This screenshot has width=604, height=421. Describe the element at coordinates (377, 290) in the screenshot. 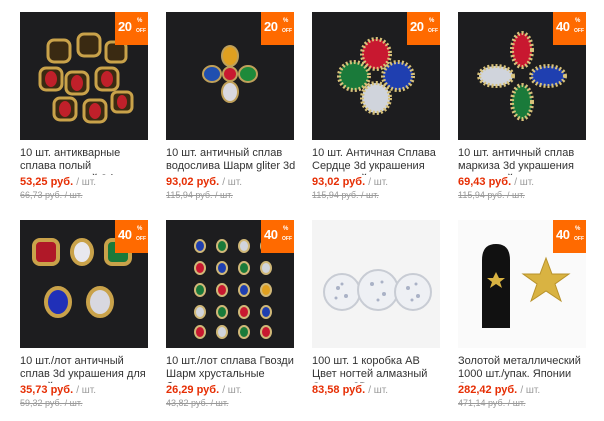

I see `nail-decor-product-image` at that location.